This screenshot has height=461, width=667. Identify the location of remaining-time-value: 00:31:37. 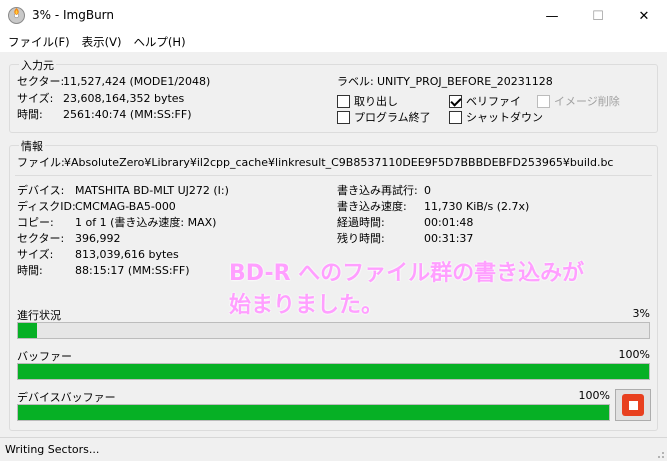
(449, 238).